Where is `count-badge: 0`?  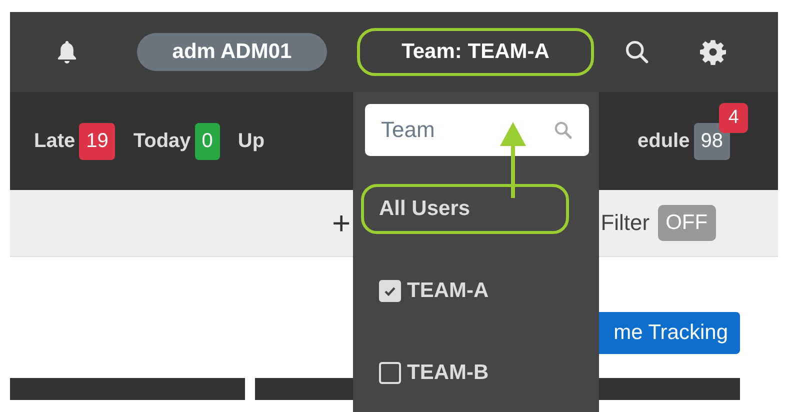 count-badge: 0 is located at coordinates (207, 141).